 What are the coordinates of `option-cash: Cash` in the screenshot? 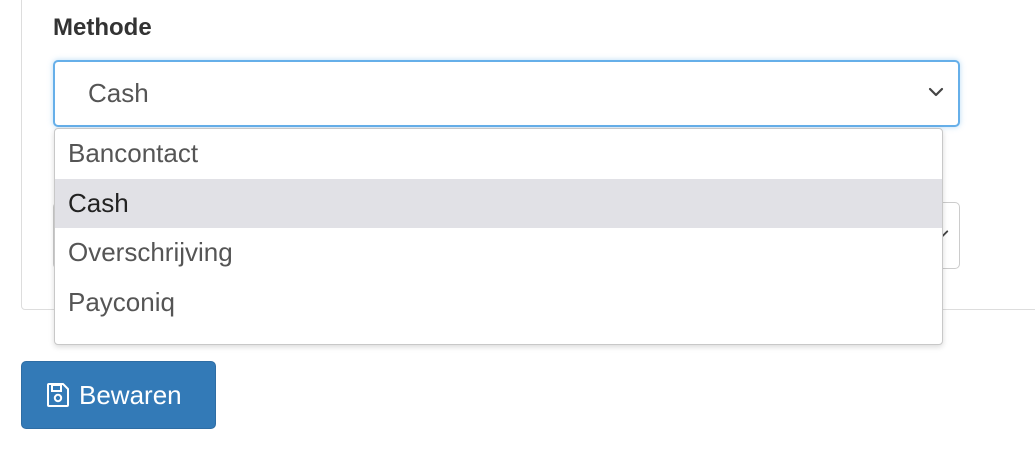 It's located at (498, 203).